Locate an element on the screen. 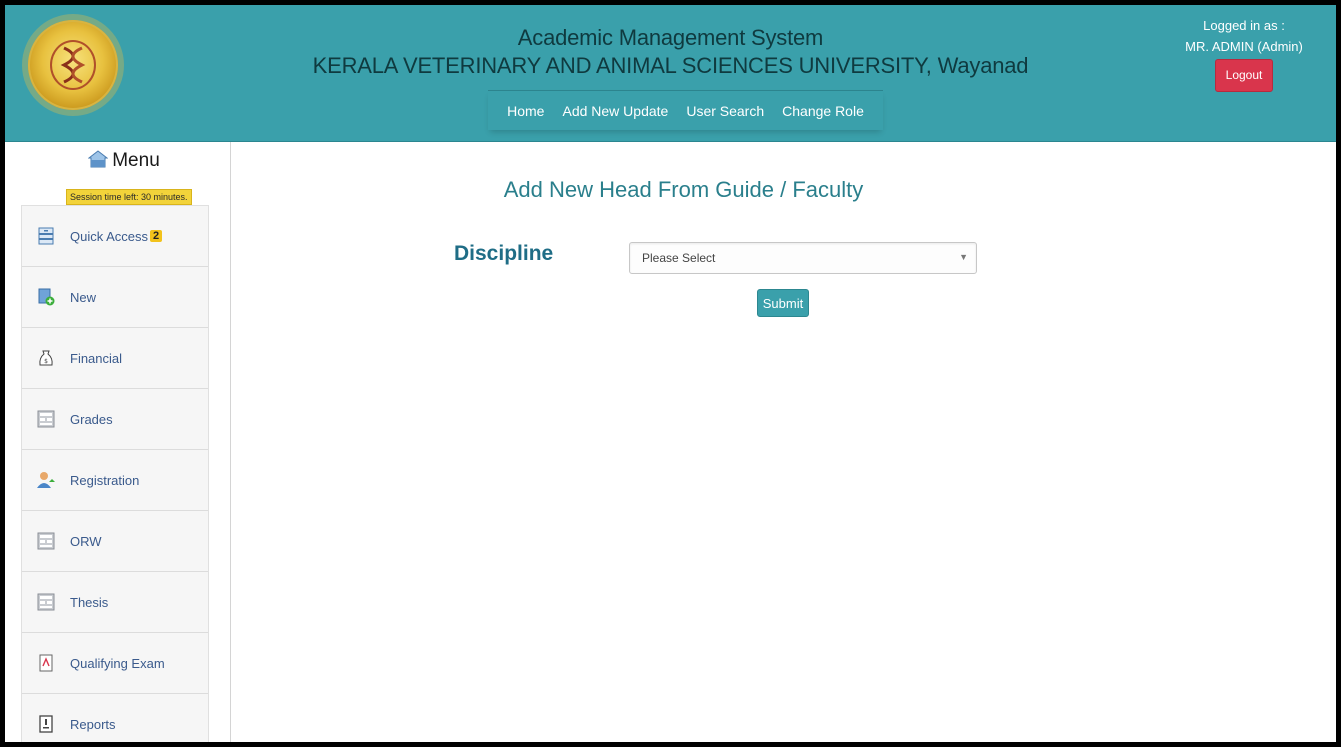  reports-icon is located at coordinates (46, 724).